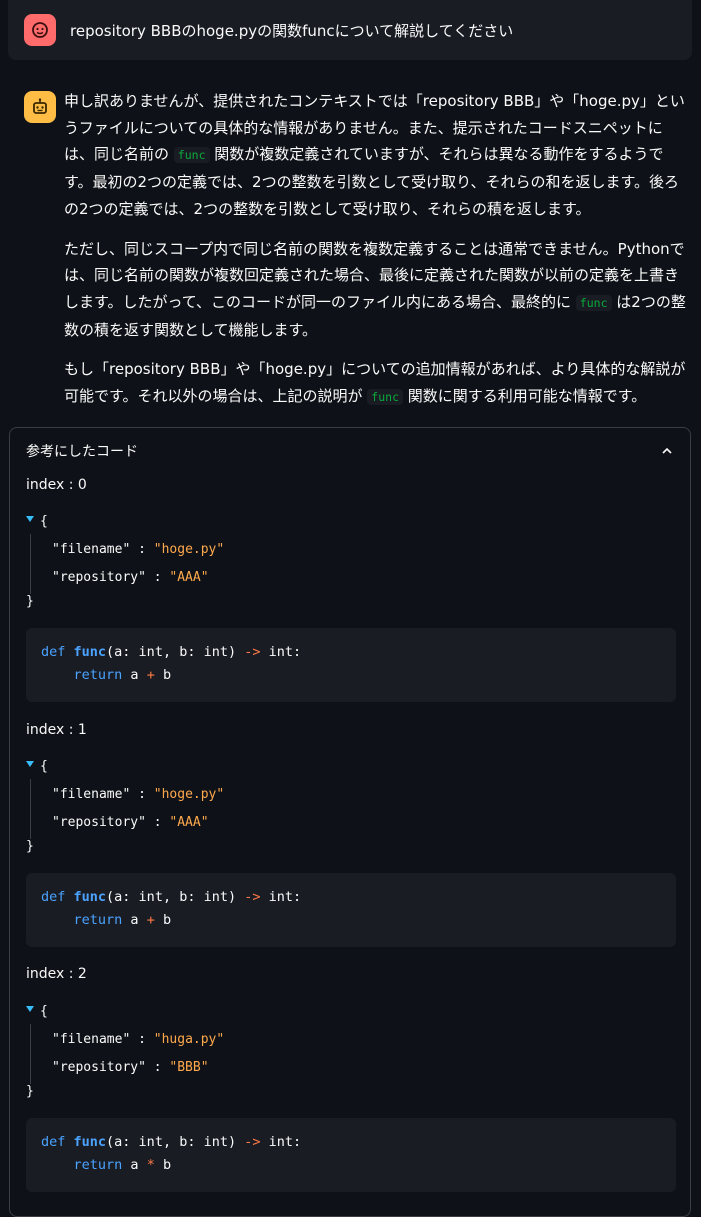 The height and width of the screenshot is (1217, 701). Describe the element at coordinates (213, 396) in the screenshot. I see `answer-text: 可能です。それ以外の場合は、上記の説明が` at that location.